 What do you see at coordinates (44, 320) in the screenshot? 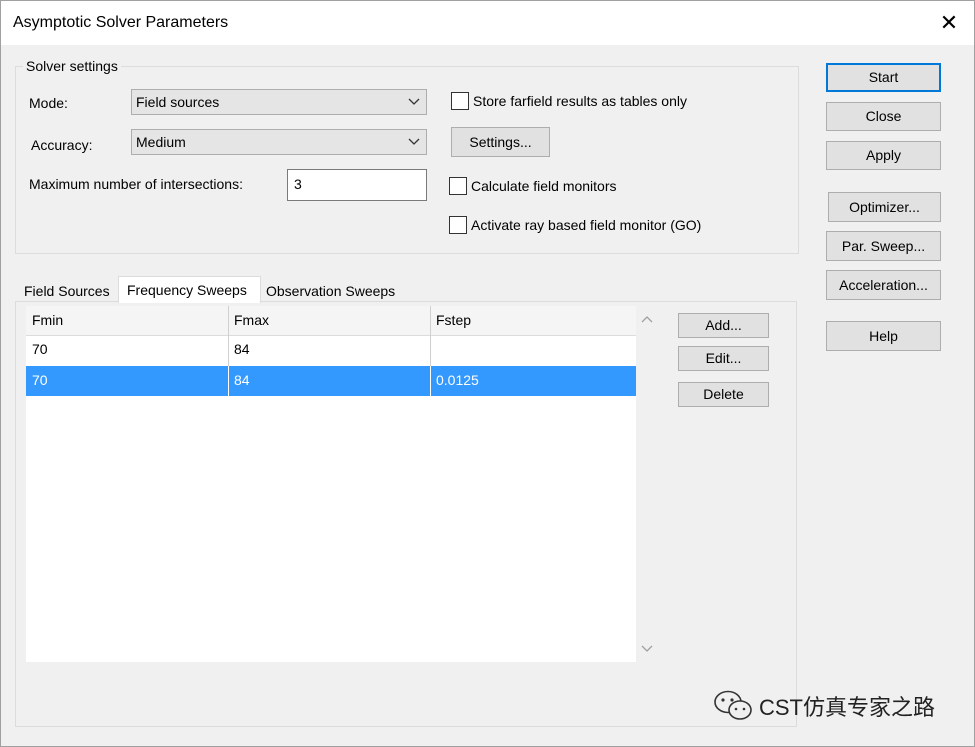
I see `column-header-fmin: Fmin` at bounding box center [44, 320].